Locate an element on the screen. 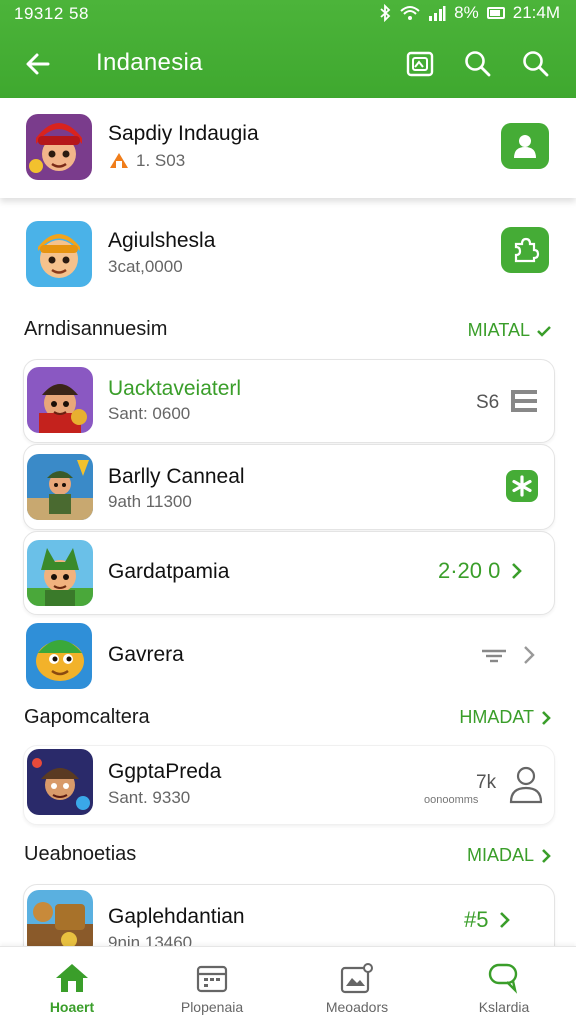  photo-icon is located at coordinates (357, 978).